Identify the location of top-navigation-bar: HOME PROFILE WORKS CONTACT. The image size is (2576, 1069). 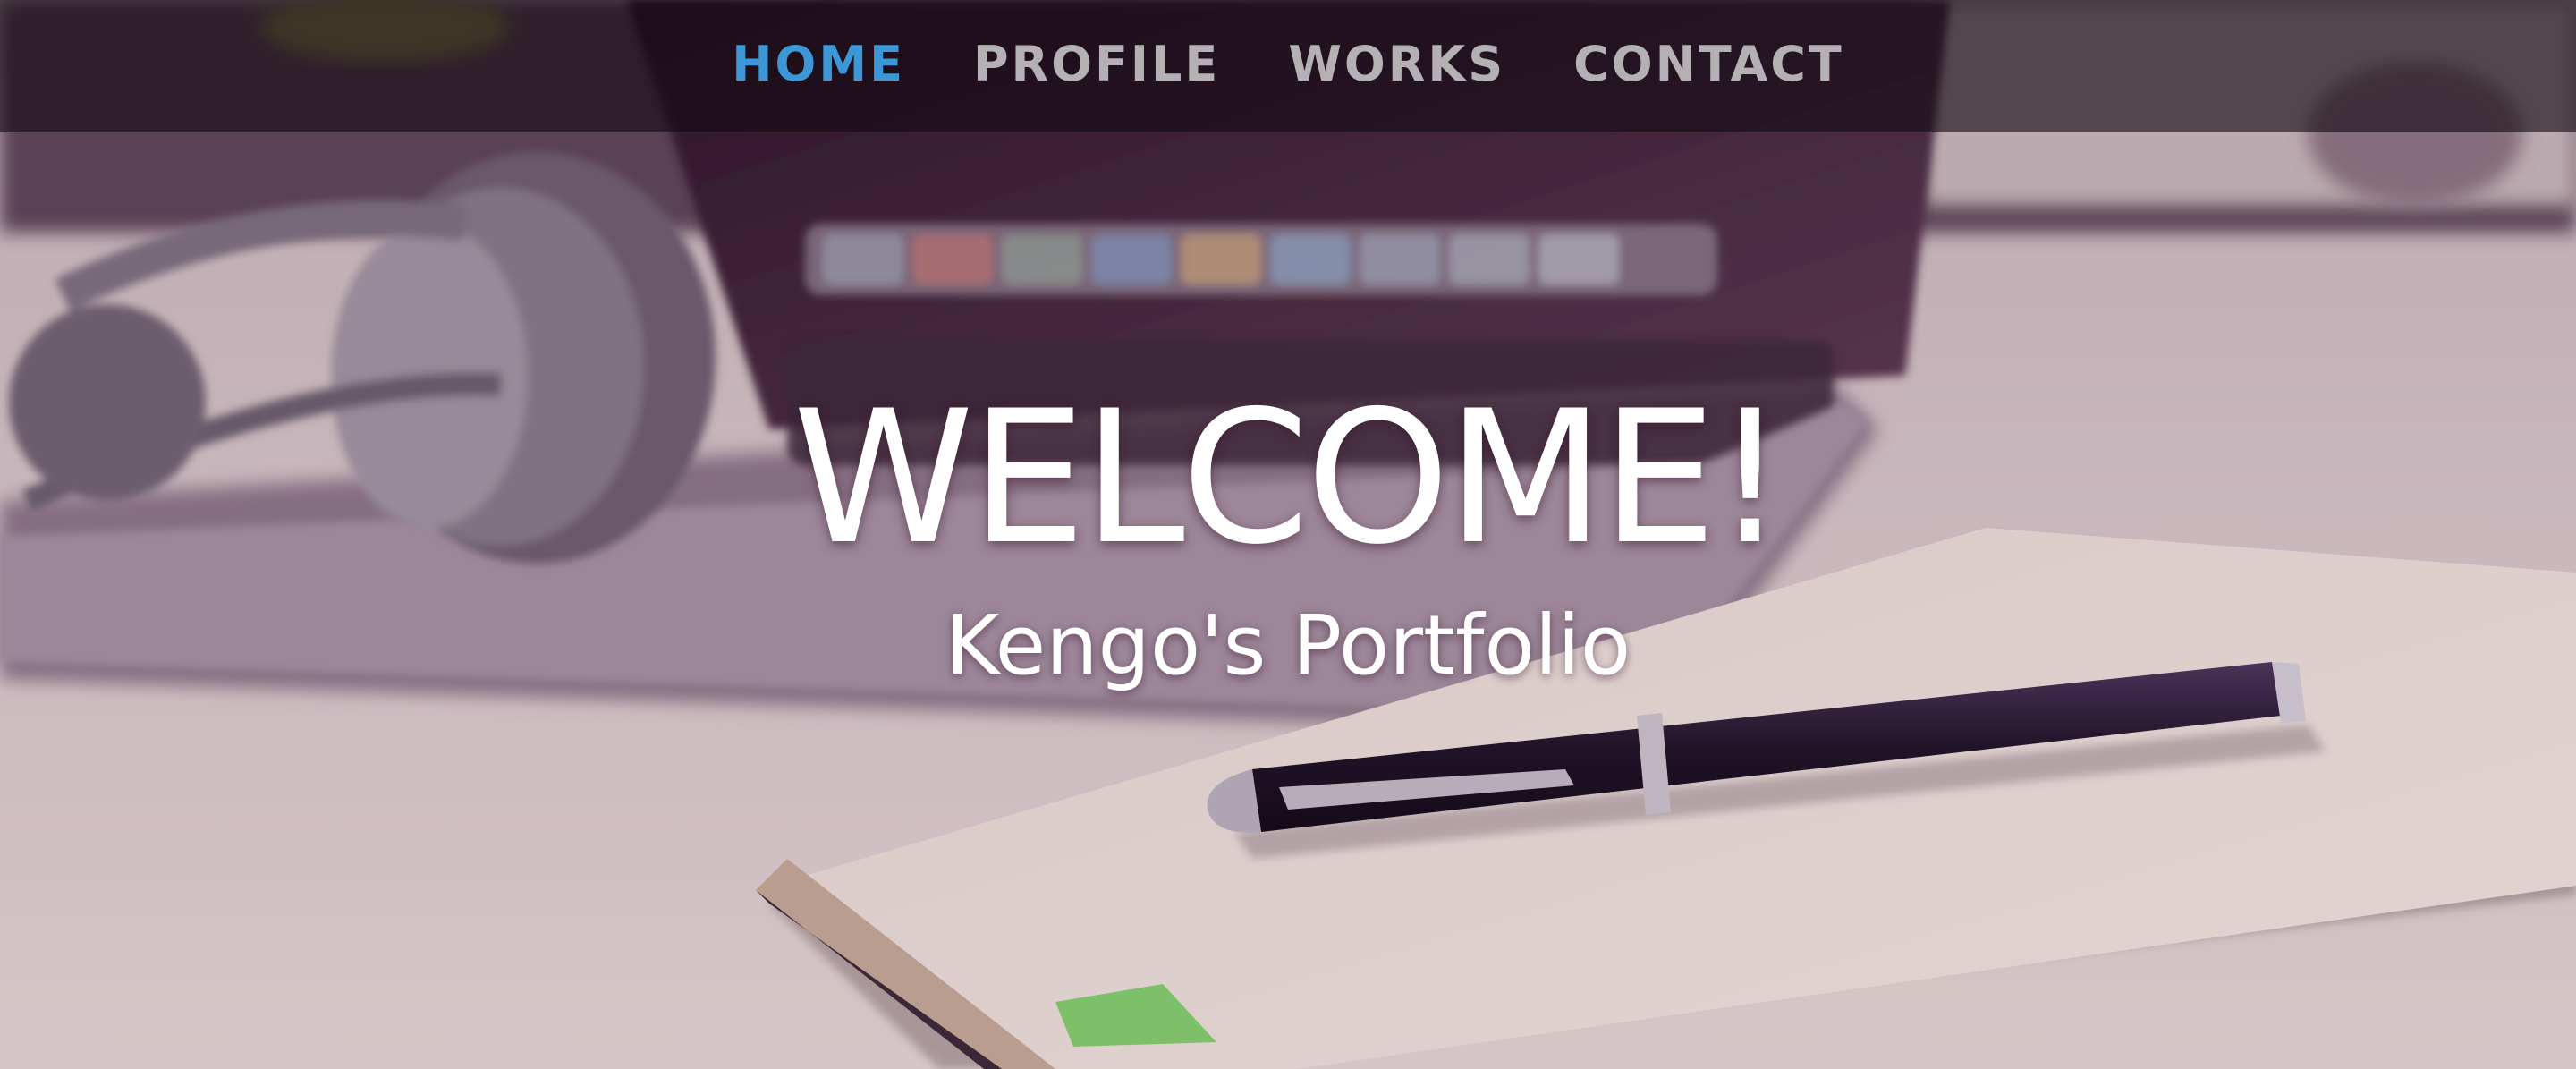
(1288, 66).